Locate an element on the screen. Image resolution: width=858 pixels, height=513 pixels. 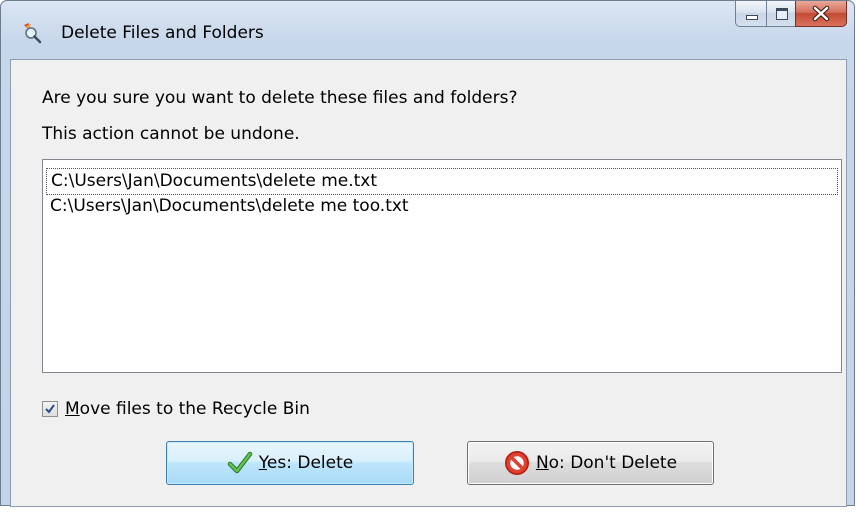
title-bar: Delete Files and Folders is located at coordinates (427, 30).